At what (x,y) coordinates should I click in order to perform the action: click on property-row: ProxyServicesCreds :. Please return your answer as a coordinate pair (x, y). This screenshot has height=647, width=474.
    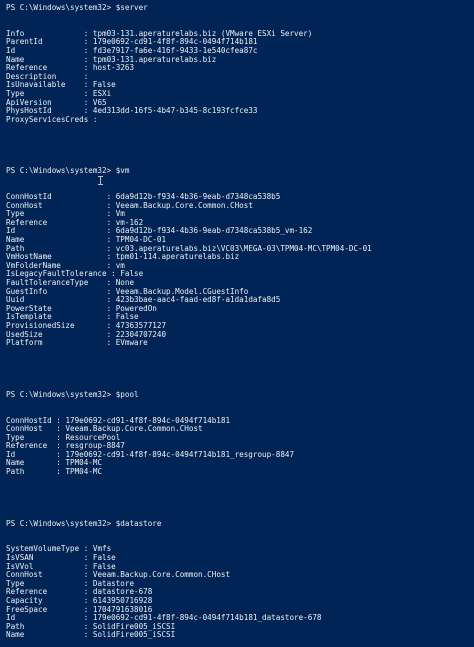
    Looking at the image, I should click on (238, 119).